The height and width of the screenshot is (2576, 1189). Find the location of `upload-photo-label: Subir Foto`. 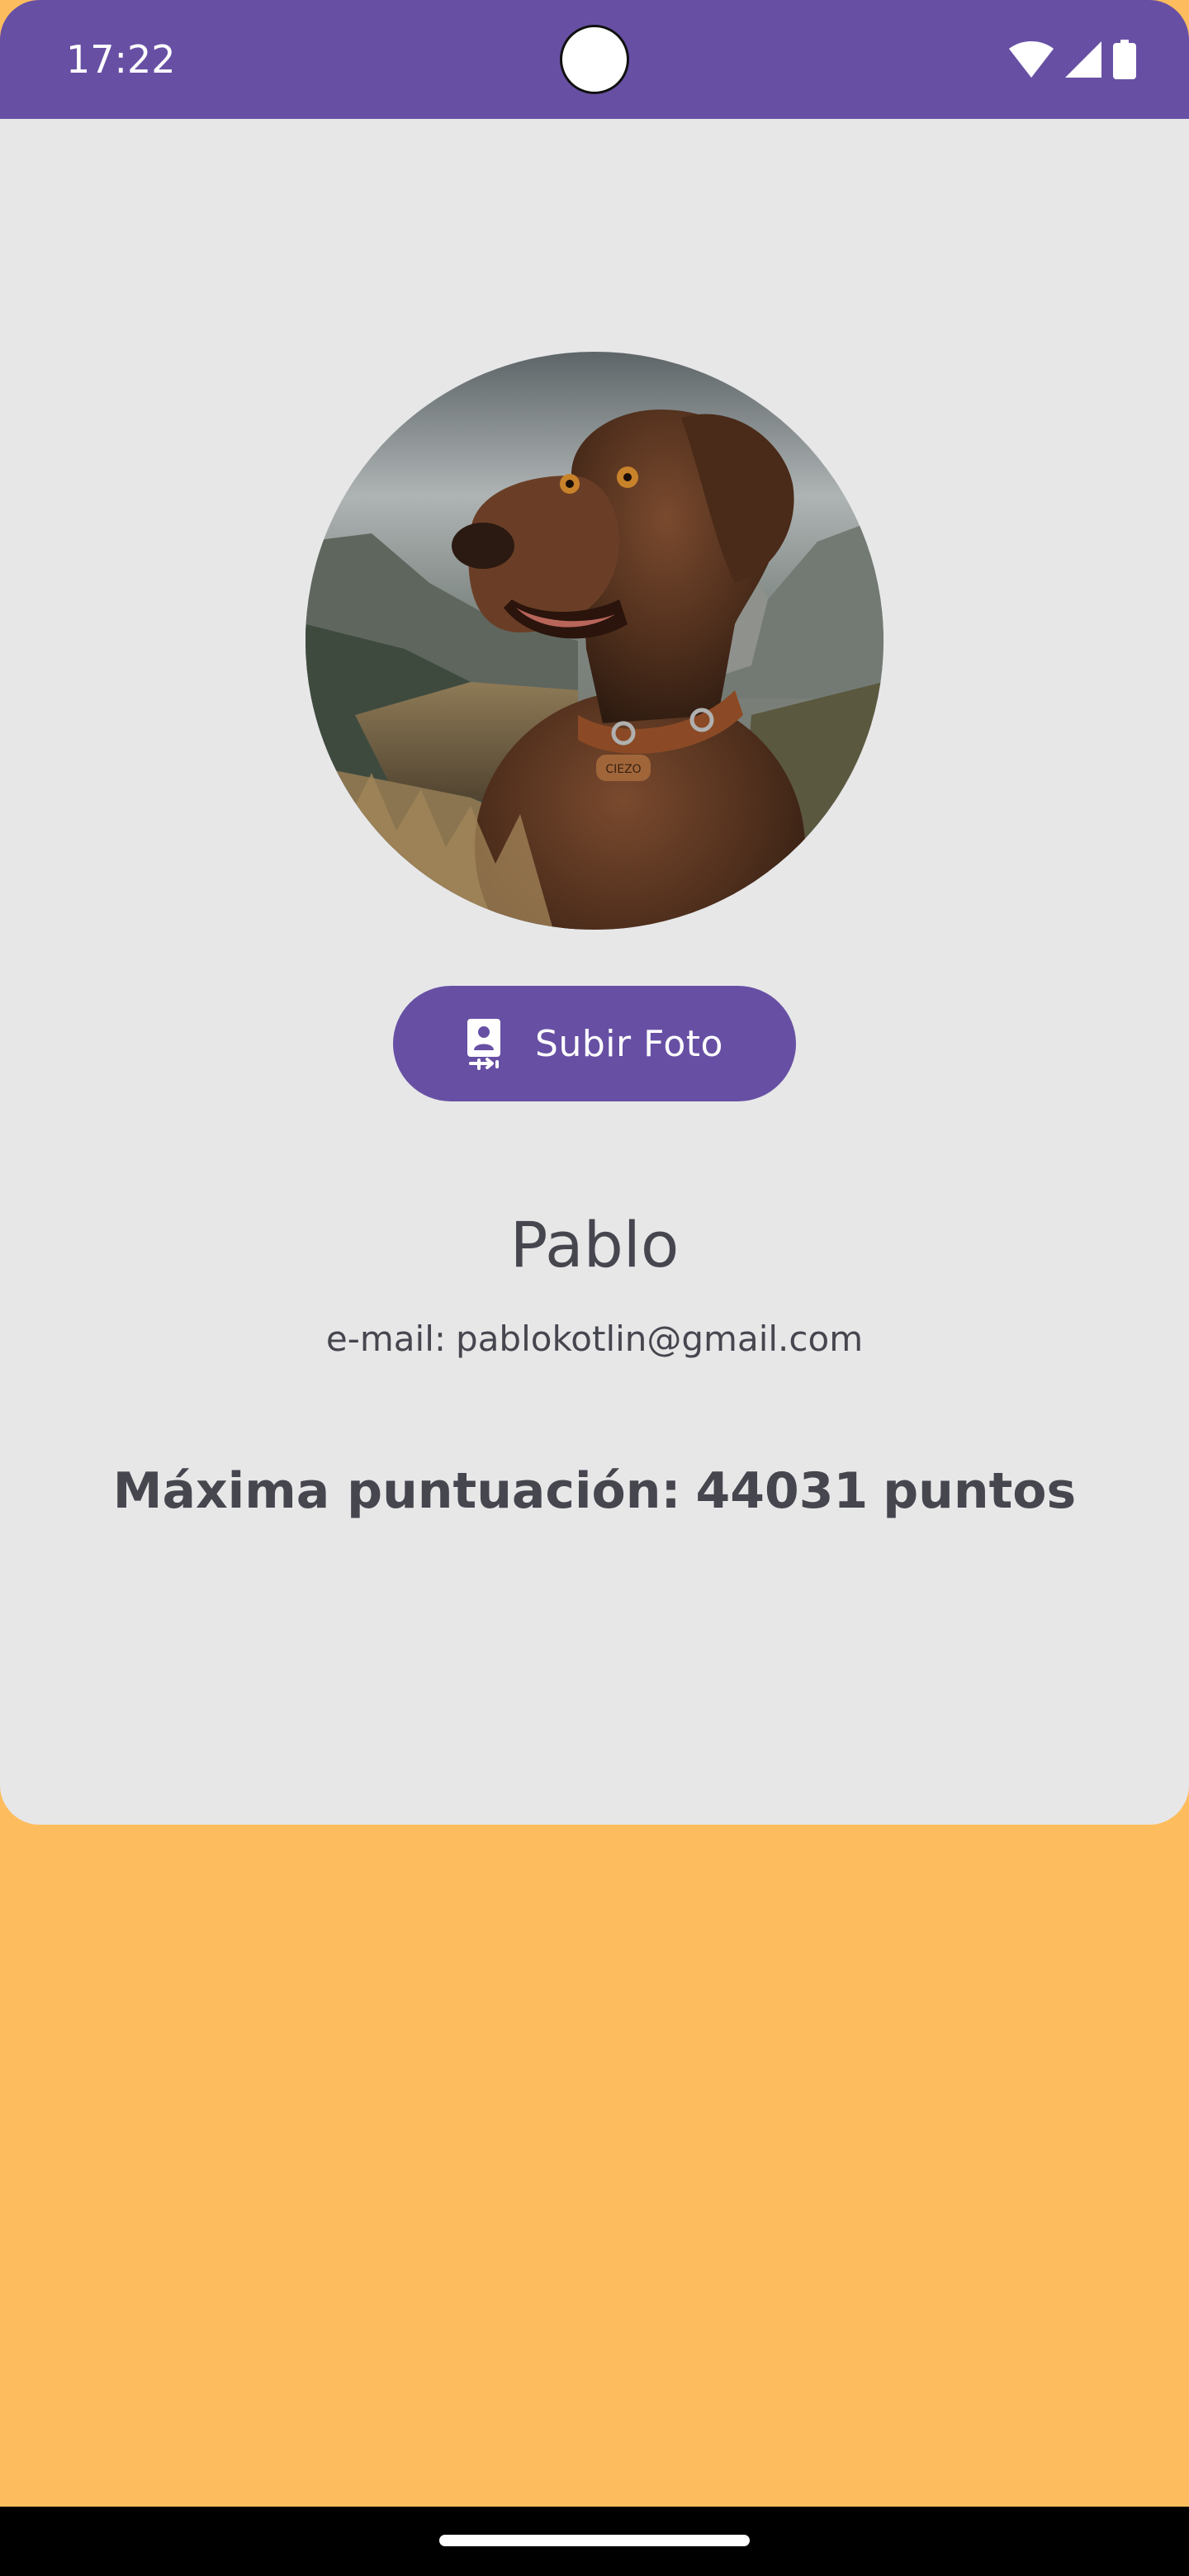

upload-photo-label: Subir Foto is located at coordinates (629, 1043).